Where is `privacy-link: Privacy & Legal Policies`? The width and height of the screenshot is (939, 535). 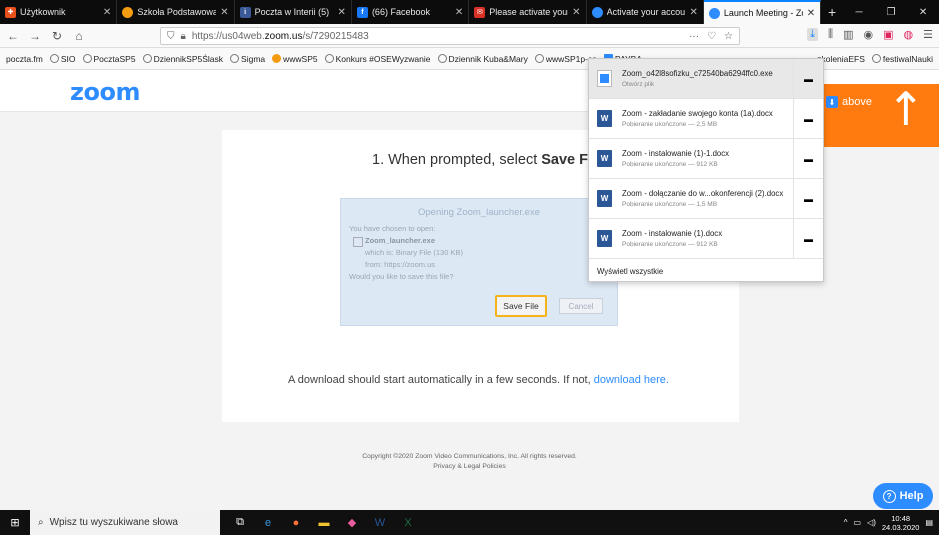
privacy-link: Privacy & Legal Policies is located at coordinates (469, 467).